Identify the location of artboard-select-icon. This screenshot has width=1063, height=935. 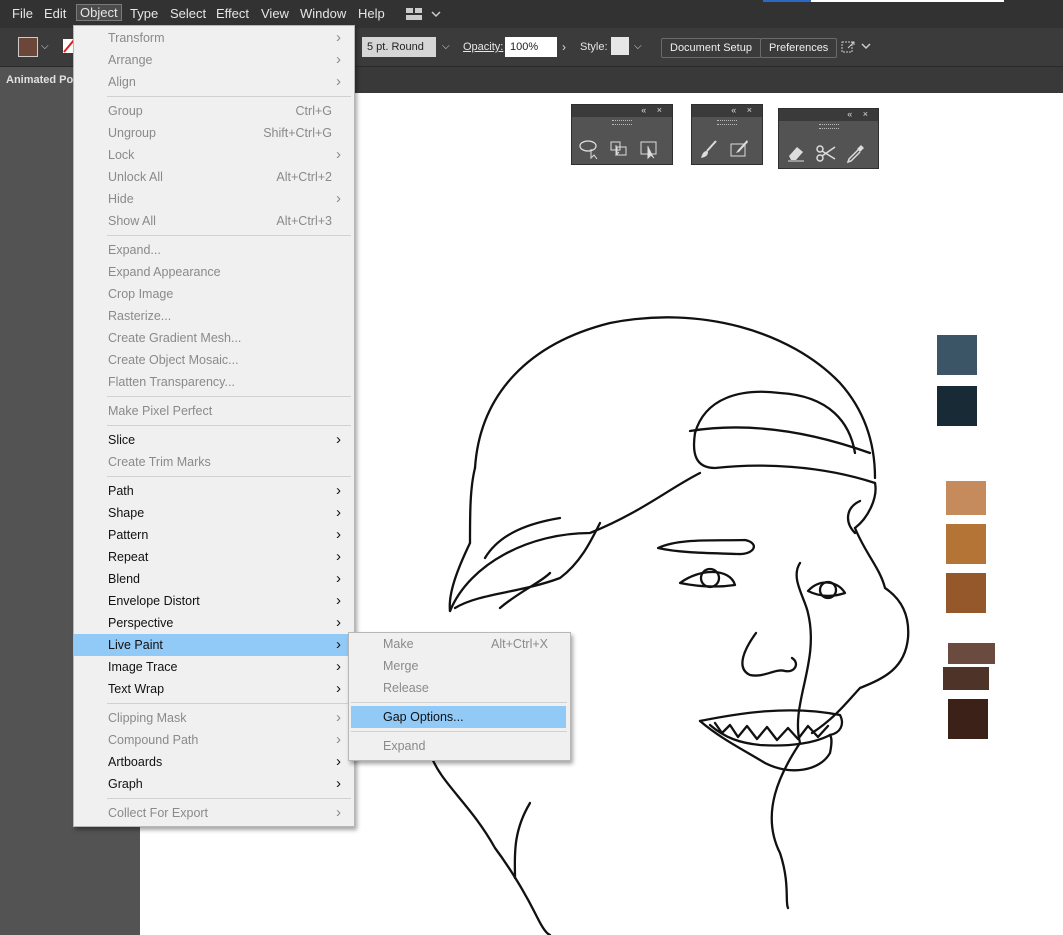
(649, 149).